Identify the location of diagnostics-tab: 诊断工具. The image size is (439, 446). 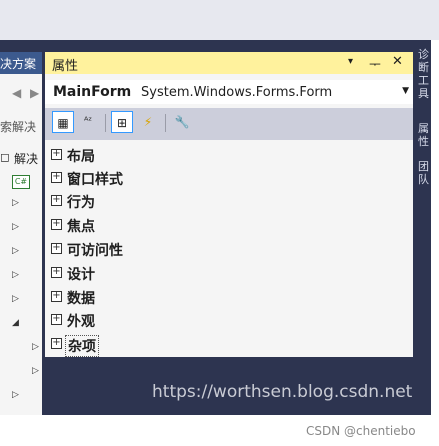
(424, 74).